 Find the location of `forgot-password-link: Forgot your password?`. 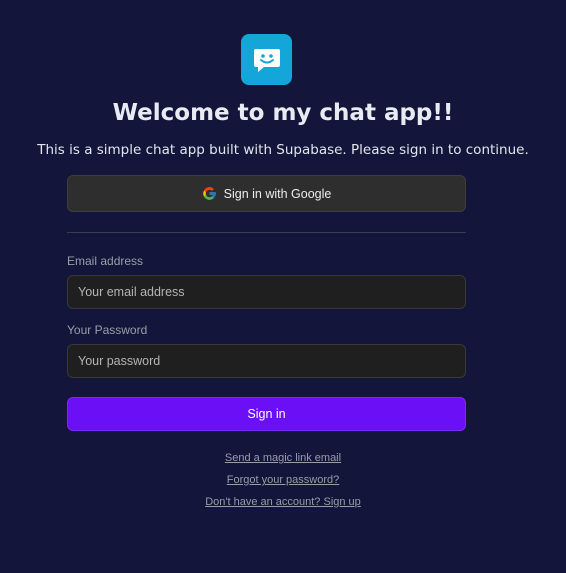

forgot-password-link: Forgot your password? is located at coordinates (283, 480).